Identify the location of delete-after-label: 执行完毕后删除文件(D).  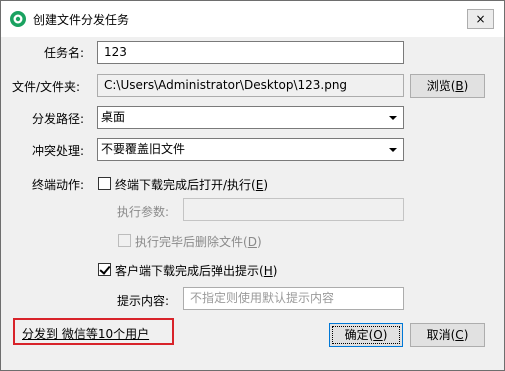
(198, 242).